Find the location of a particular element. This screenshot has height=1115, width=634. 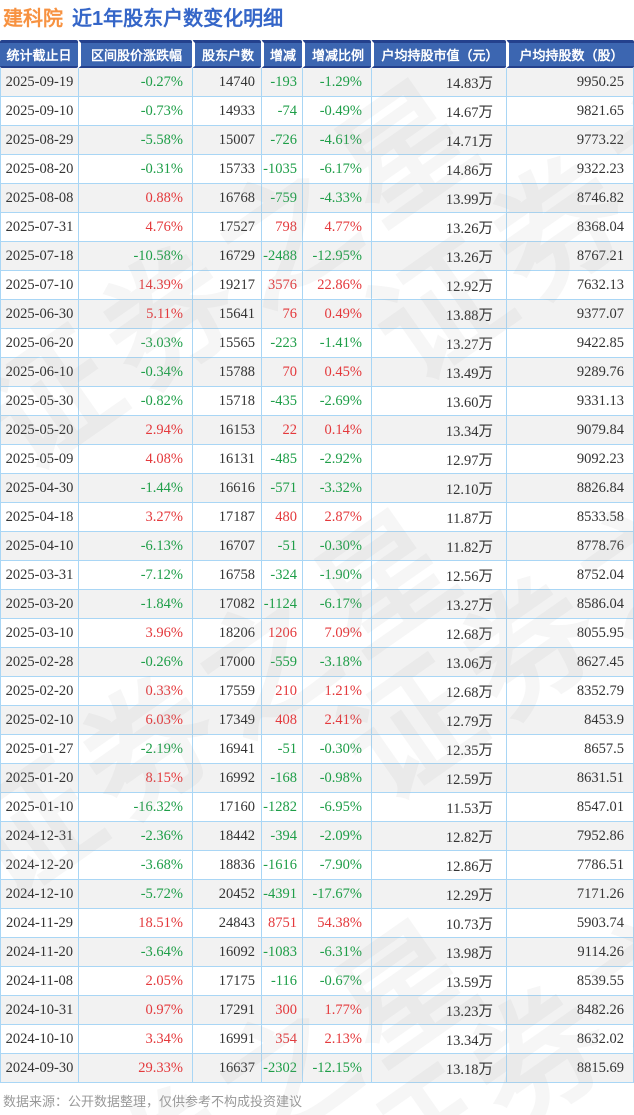

avg-shares-cell: 8627.45 is located at coordinates (570, 662).